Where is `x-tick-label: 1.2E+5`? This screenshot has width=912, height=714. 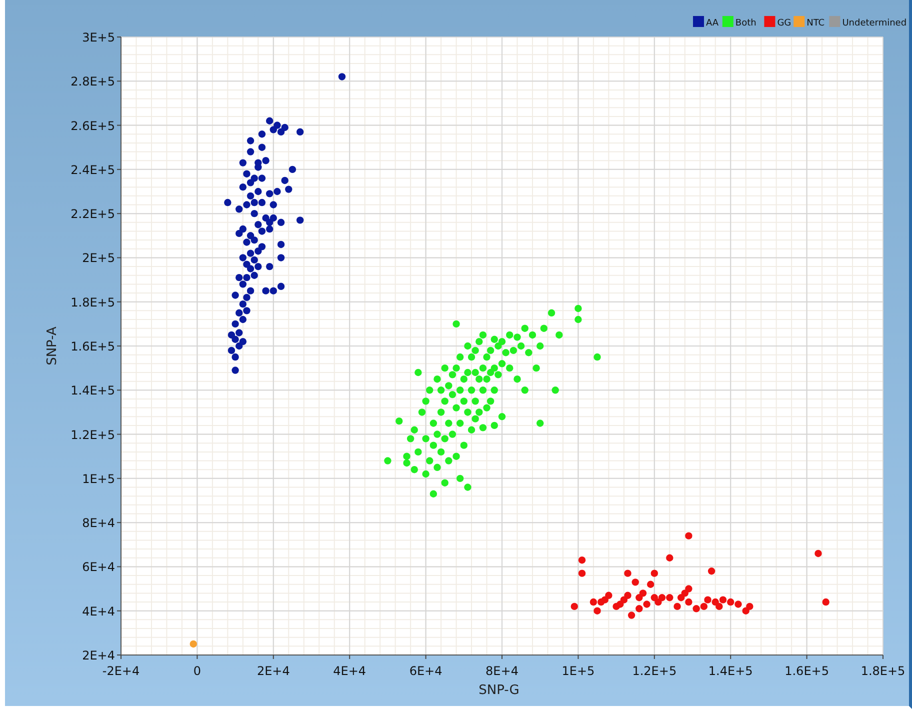
x-tick-label: 1.2E+5 is located at coordinates (654, 671).